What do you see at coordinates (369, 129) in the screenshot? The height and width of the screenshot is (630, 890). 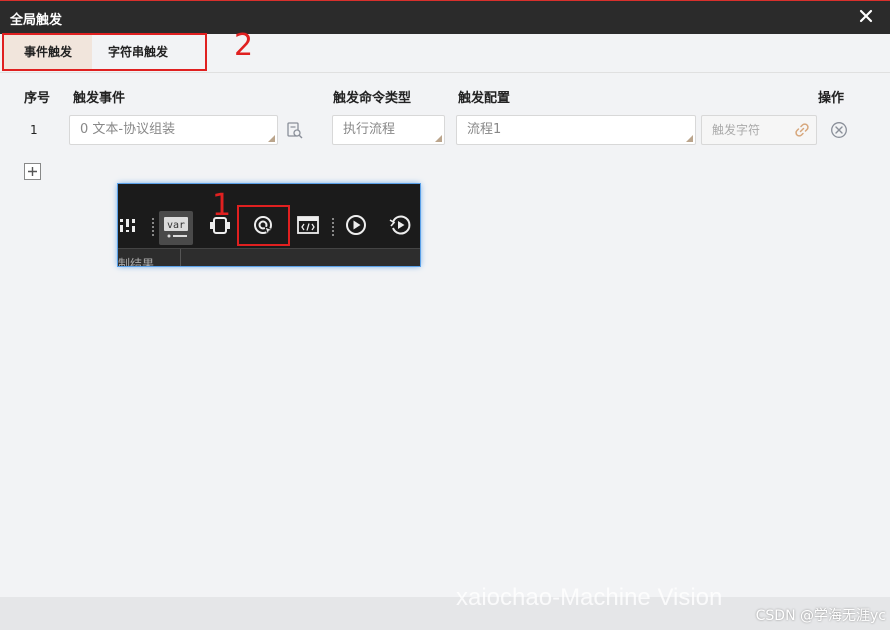 I see `cmd-type-value: 执行流程` at bounding box center [369, 129].